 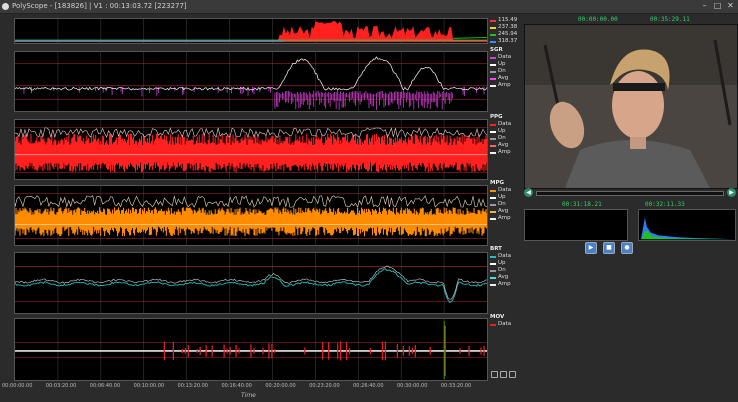 I want to click on legend-item: 115.49, so click(x=503, y=20).